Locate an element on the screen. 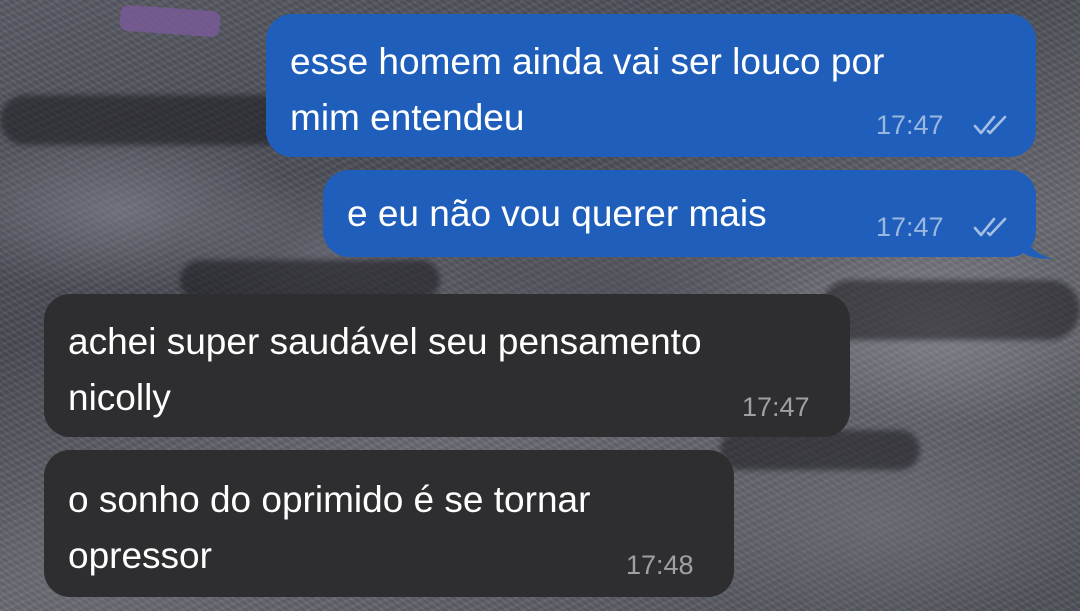 This screenshot has height=611, width=1080. wallpaper-shadow is located at coordinates (950, 310).